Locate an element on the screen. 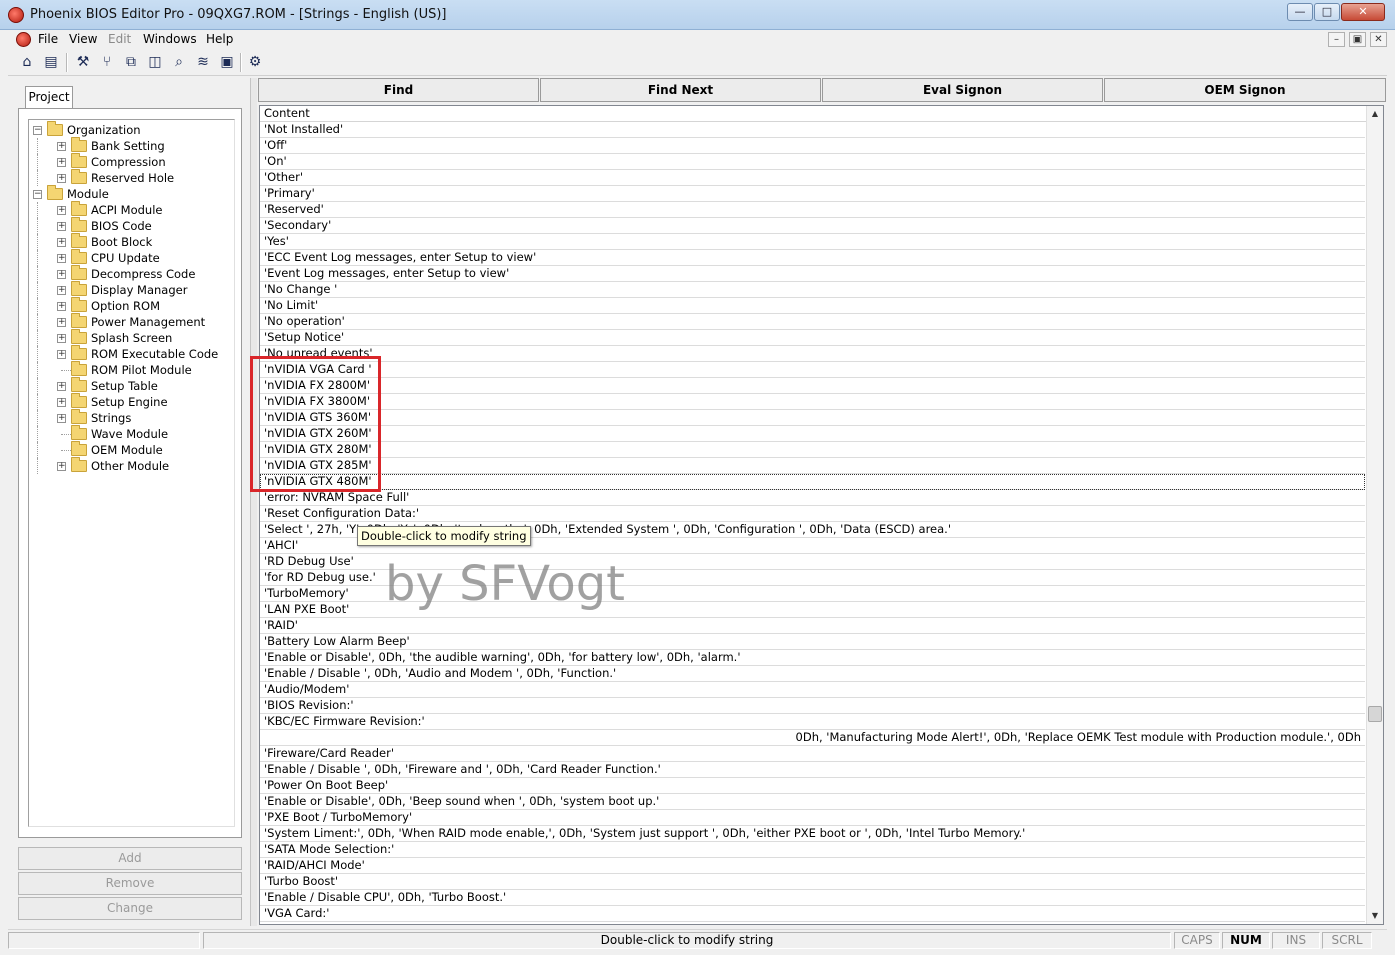 The height and width of the screenshot is (955, 1395). tree-item: − Organization is located at coordinates (129, 129).